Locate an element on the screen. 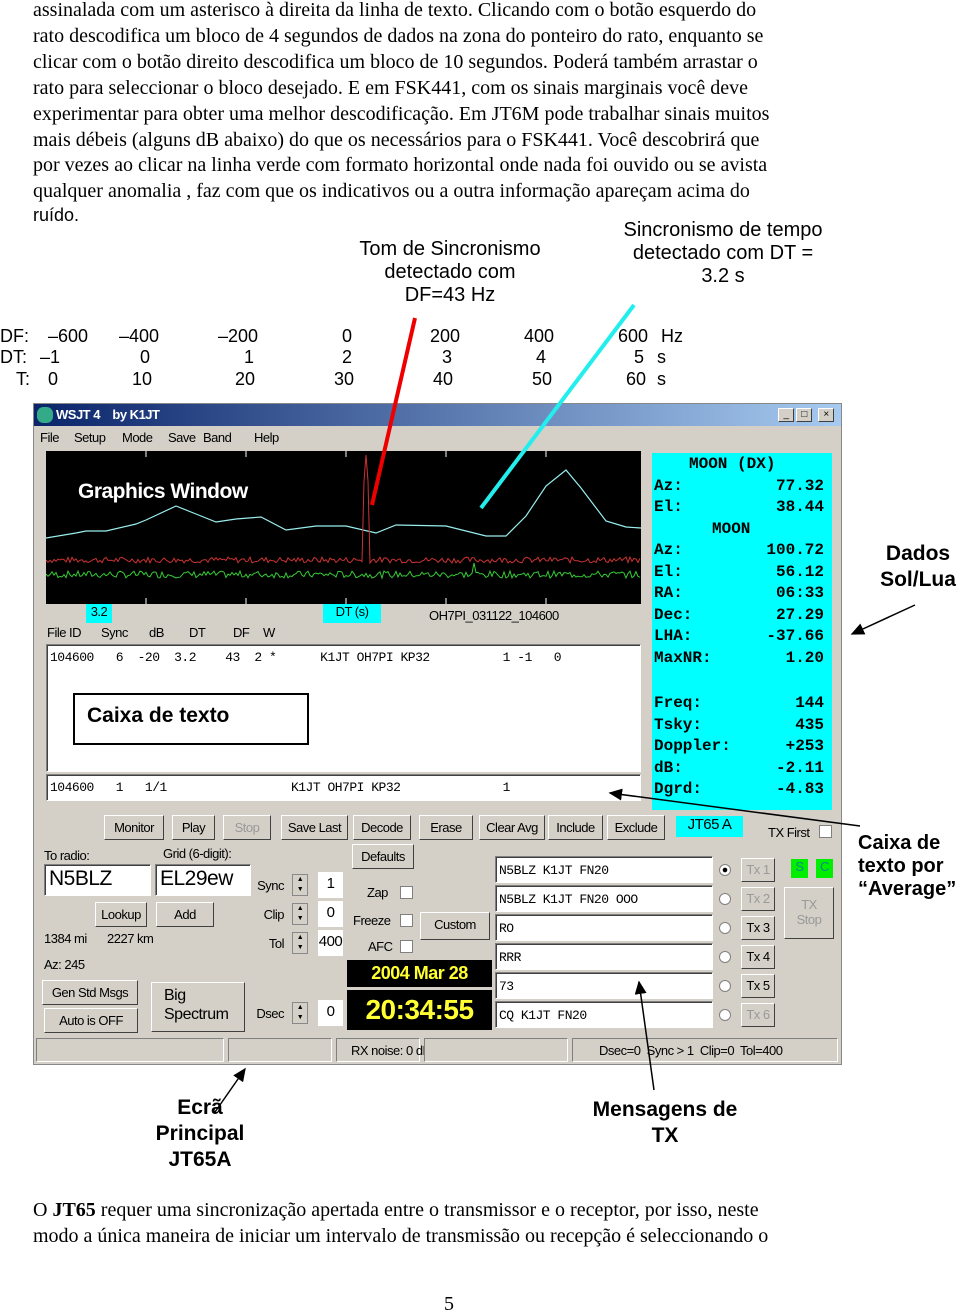 The width and height of the screenshot is (960, 1316). menu-file: File is located at coordinates (49, 437).